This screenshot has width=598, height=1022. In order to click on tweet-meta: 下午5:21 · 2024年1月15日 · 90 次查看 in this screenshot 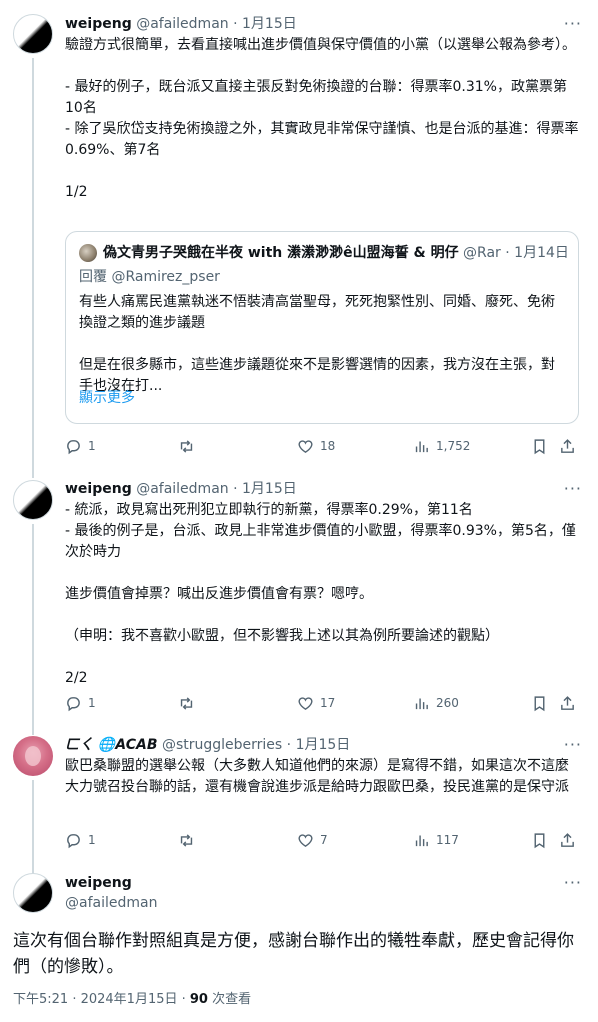, I will do `click(132, 1000)`.